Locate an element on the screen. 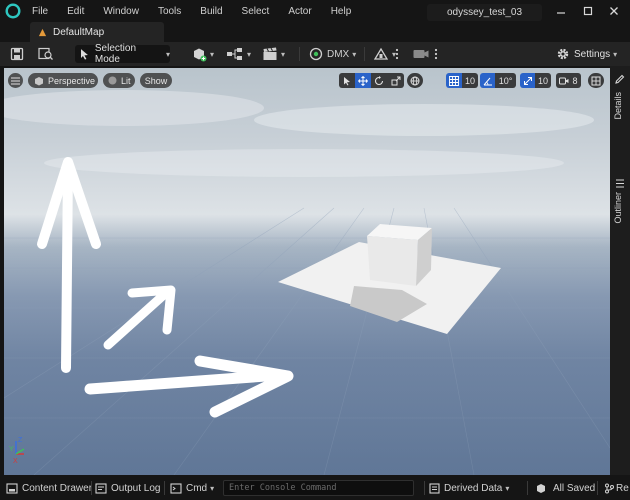 The width and height of the screenshot is (630, 500). blueprint-button: ▾ is located at coordinates (238, 54).